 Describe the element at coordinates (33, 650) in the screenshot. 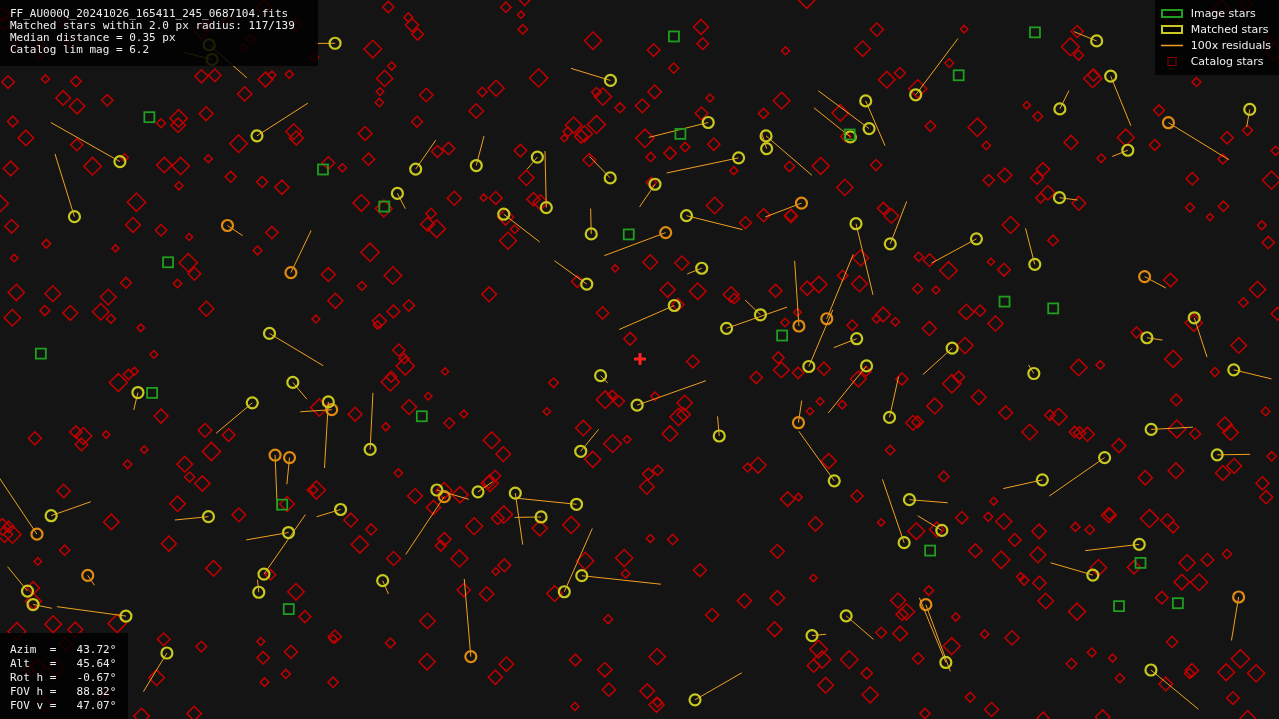

I see `pointing-label: Azim =` at that location.